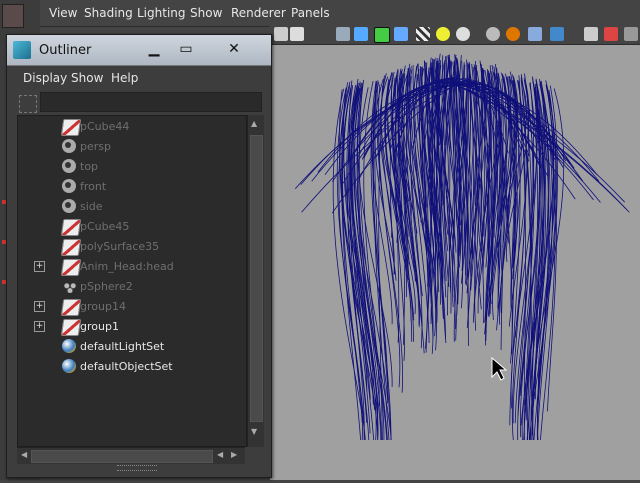 The image size is (640, 483). I want to click on outliner-item: front, so click(132, 187).